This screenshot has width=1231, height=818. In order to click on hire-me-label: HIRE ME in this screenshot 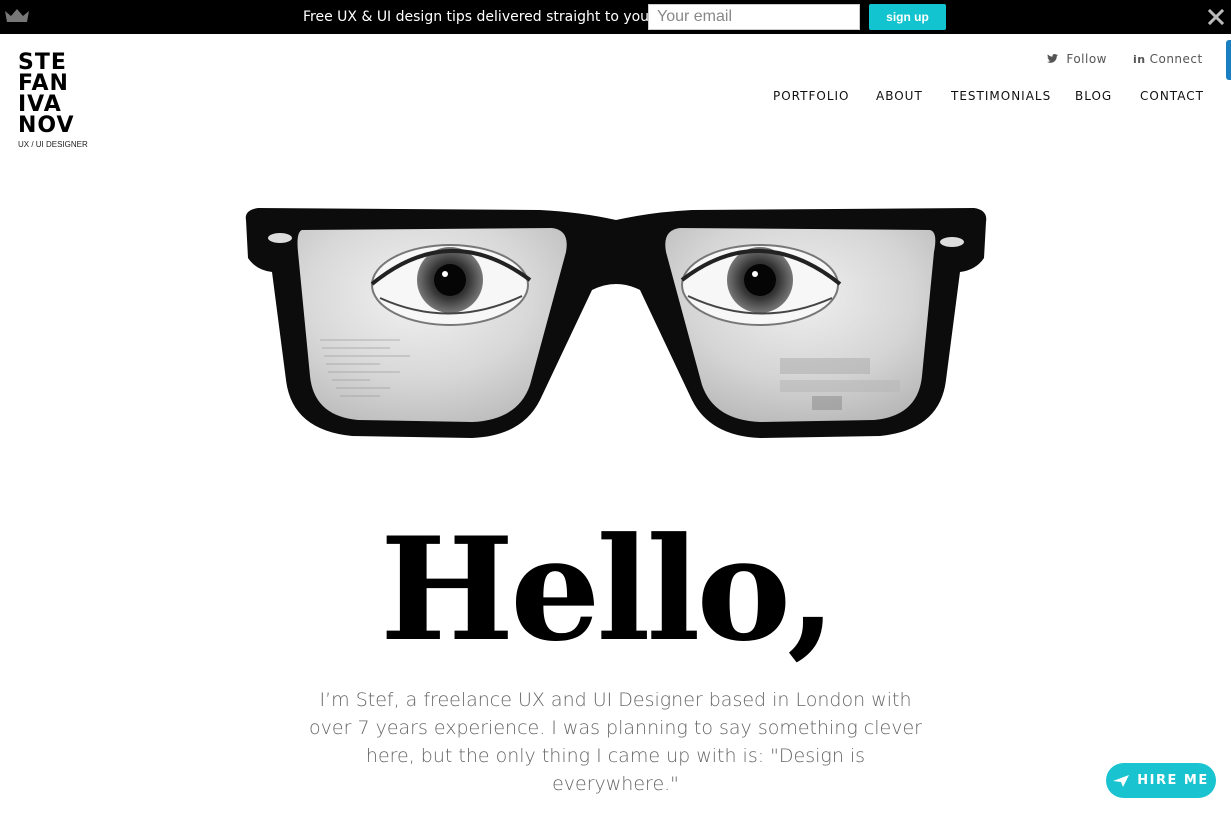, I will do `click(1173, 780)`.